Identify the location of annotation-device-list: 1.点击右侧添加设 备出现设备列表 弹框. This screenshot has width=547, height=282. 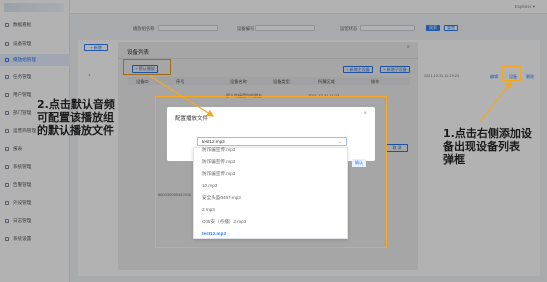
(487, 146).